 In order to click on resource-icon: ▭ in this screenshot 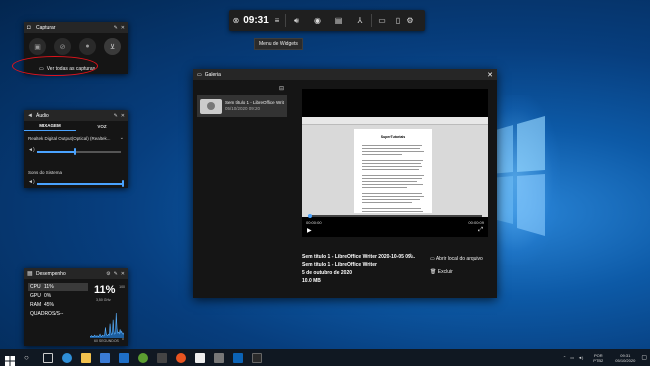, I will do `click(382, 20)`.